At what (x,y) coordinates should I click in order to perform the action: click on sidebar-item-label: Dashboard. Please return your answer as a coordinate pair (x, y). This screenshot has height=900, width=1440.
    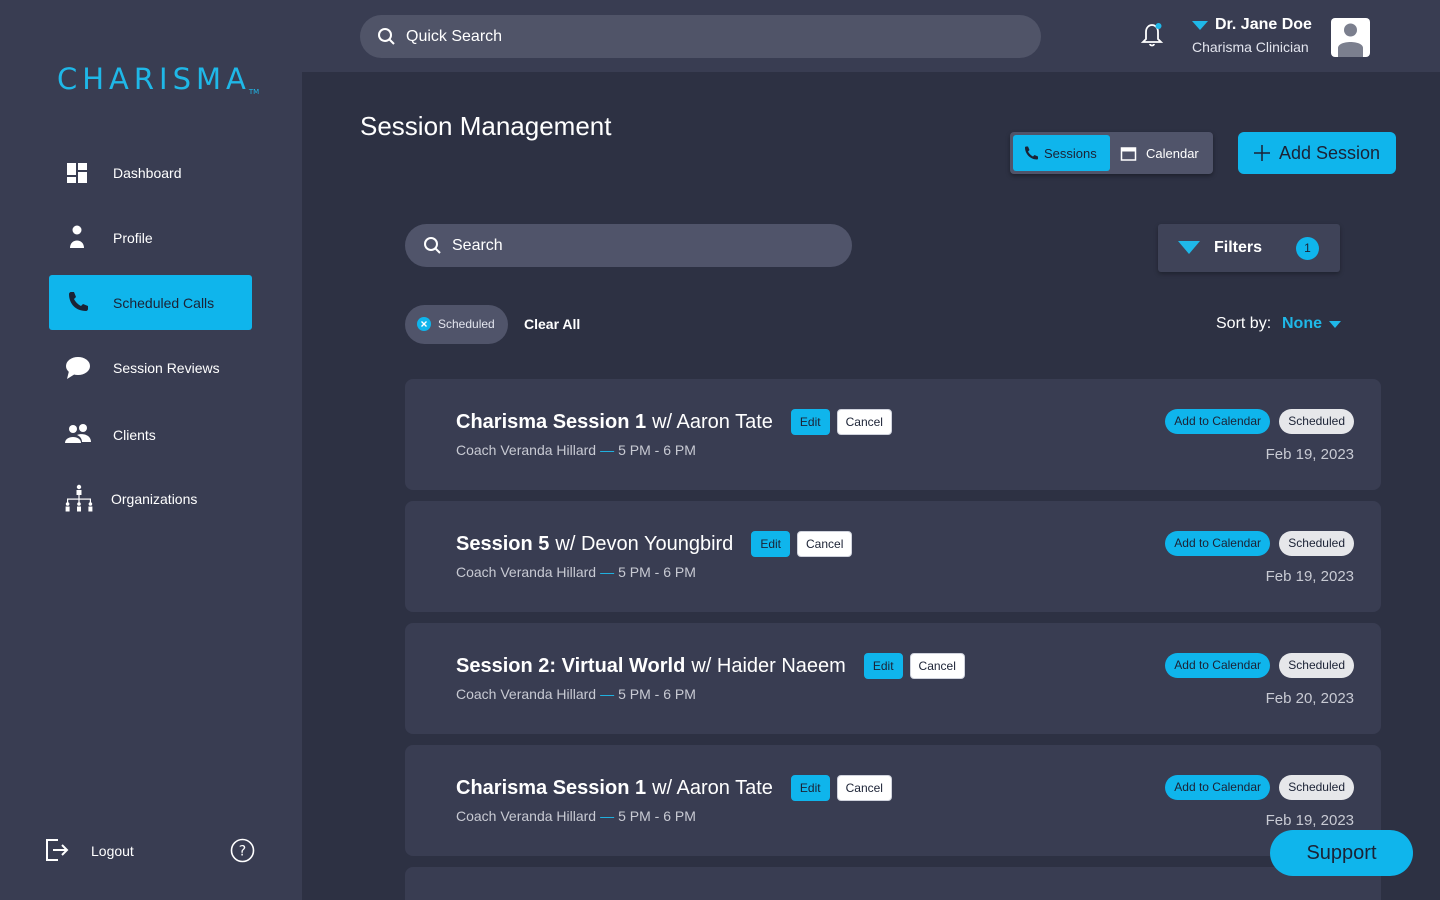
    Looking at the image, I should click on (147, 172).